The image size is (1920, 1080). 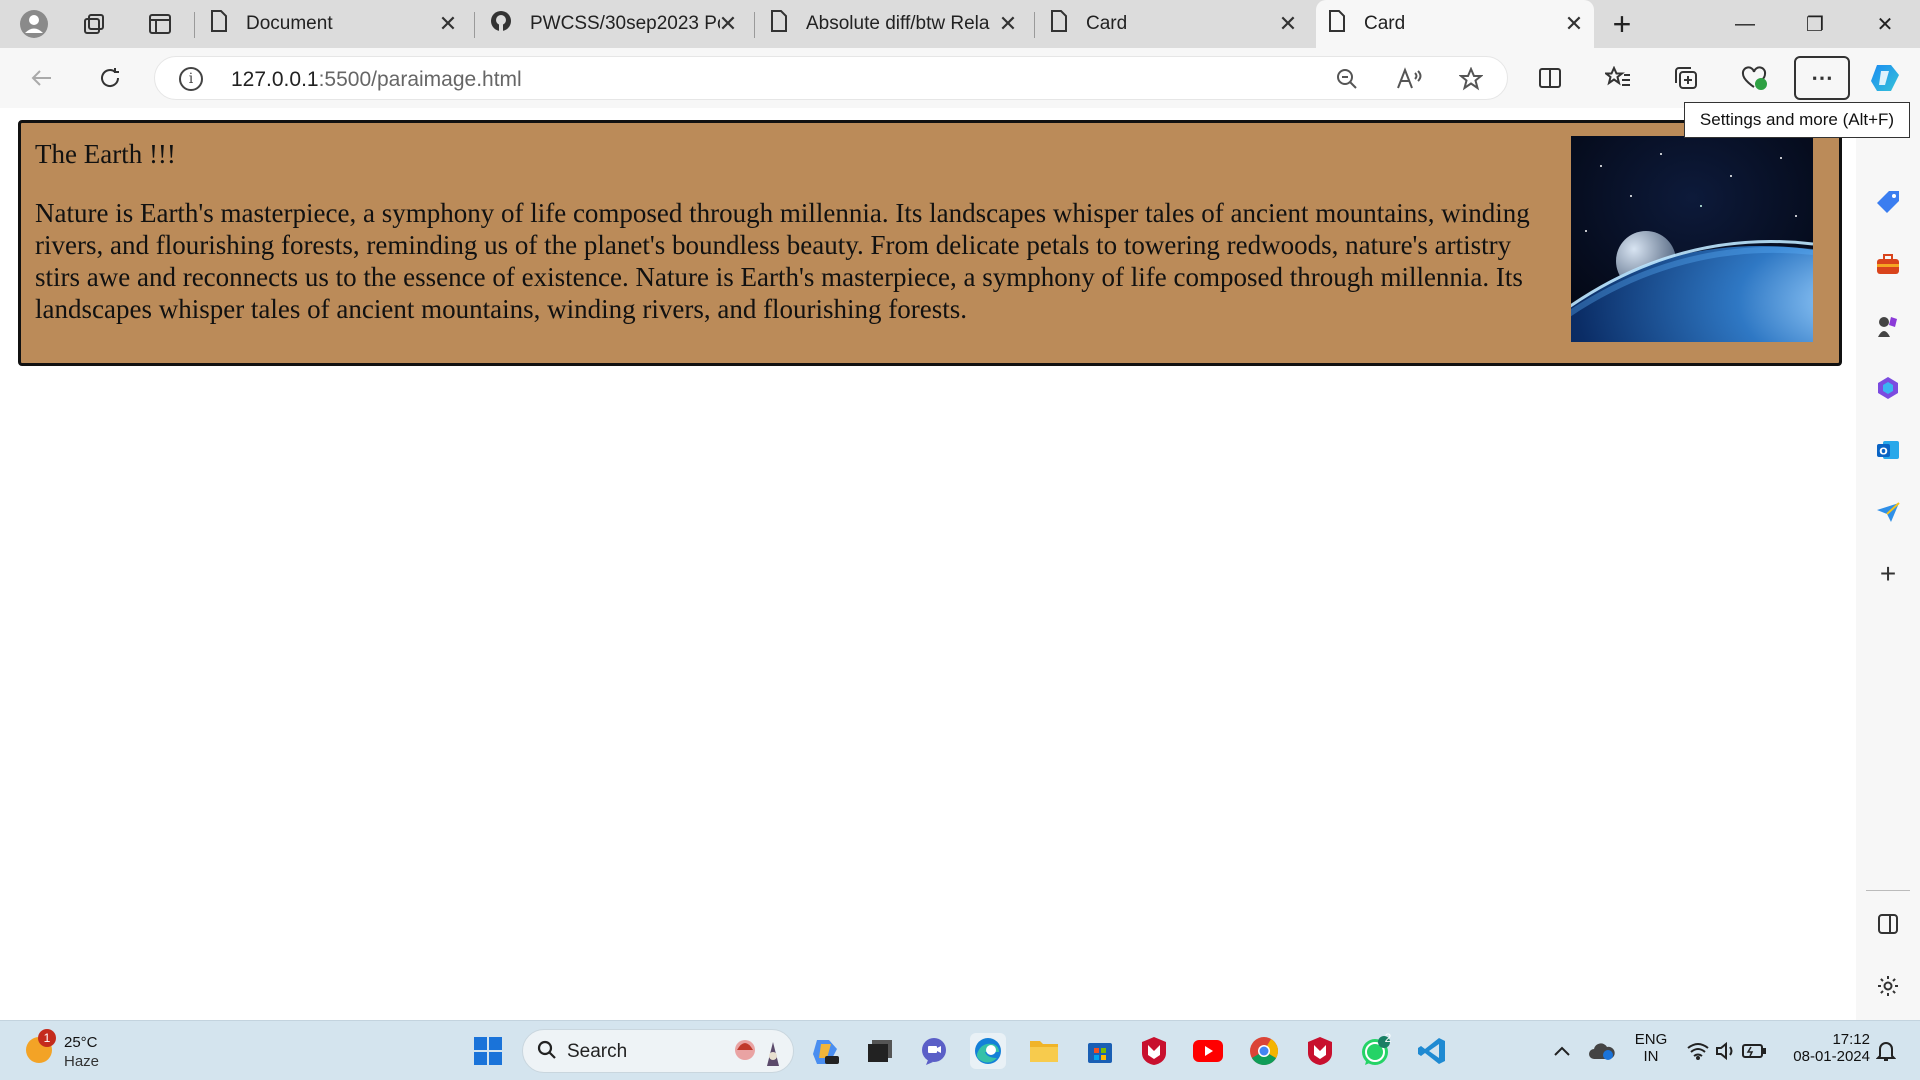 I want to click on clock-date: 08-01-2024, so click(x=1831, y=1056).